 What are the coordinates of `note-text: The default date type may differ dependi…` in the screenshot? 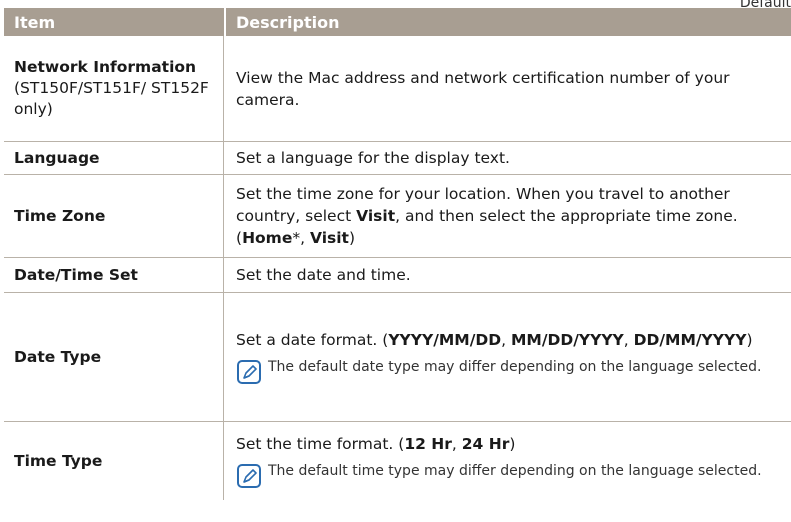 It's located at (515, 367).